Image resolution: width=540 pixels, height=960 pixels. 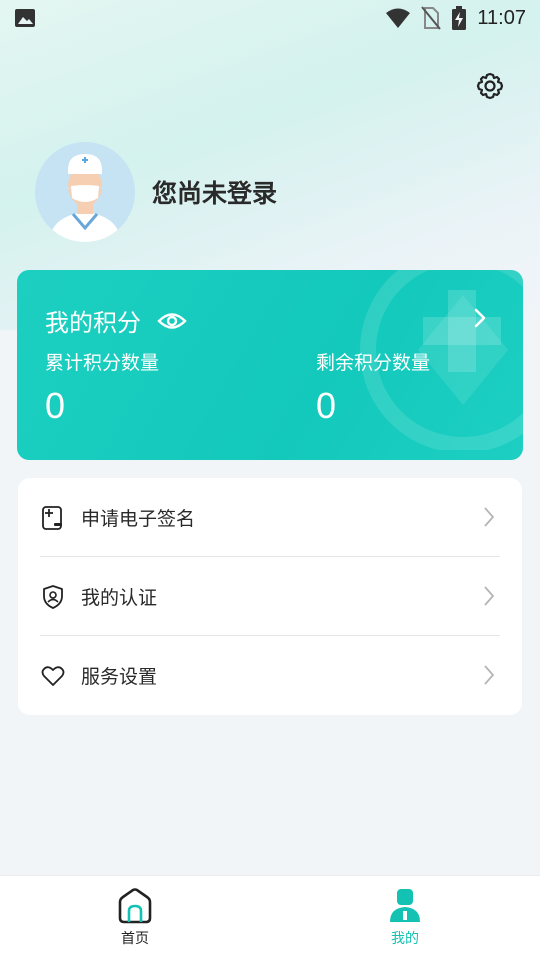 What do you see at coordinates (53, 675) in the screenshot?
I see `heart-icon` at bounding box center [53, 675].